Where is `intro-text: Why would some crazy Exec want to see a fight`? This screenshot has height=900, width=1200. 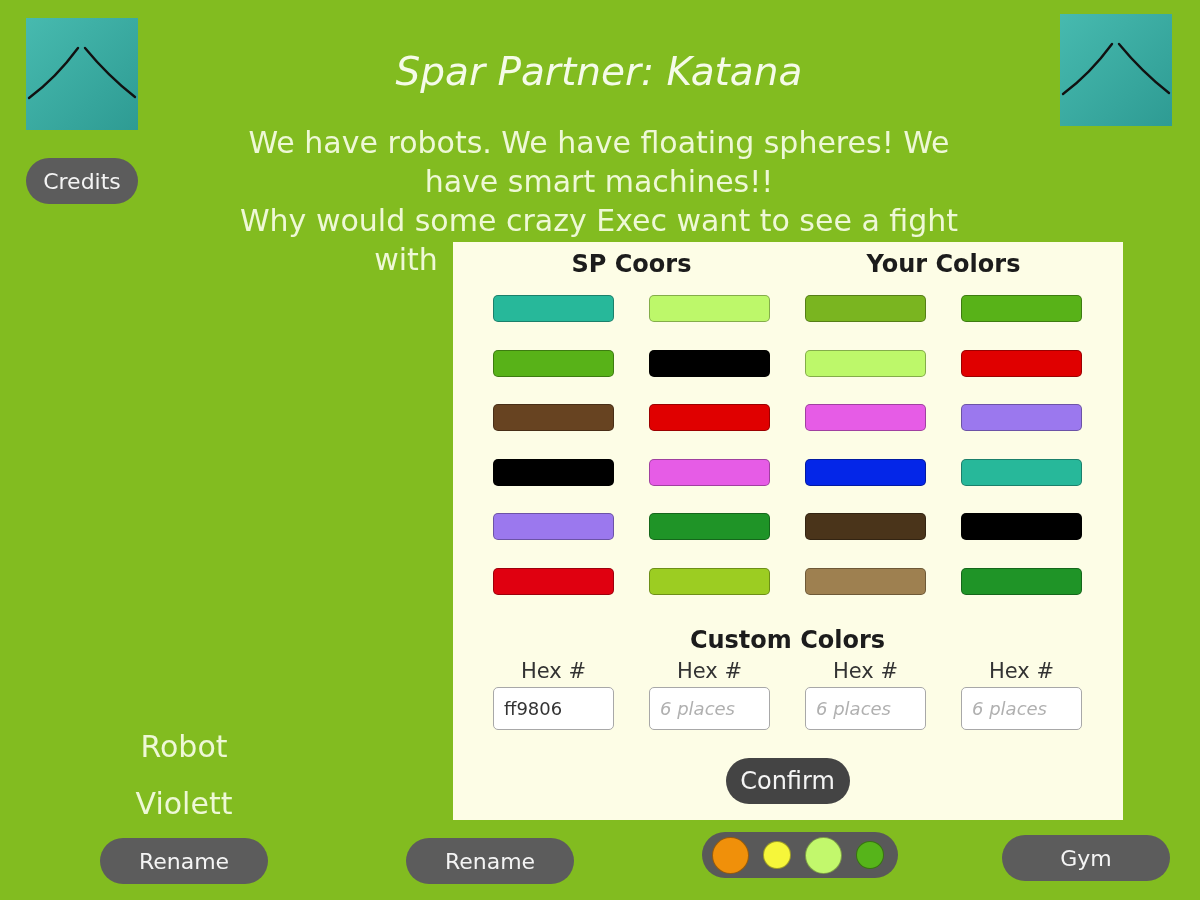 intro-text: Why would some crazy Exec want to see a fight is located at coordinates (599, 221).